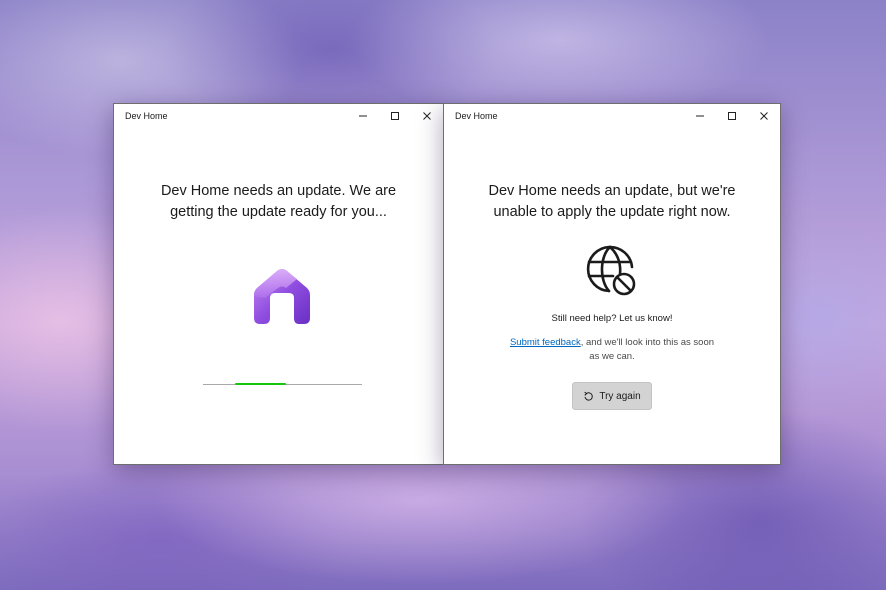  I want to click on update-progress-bar, so click(282, 384).